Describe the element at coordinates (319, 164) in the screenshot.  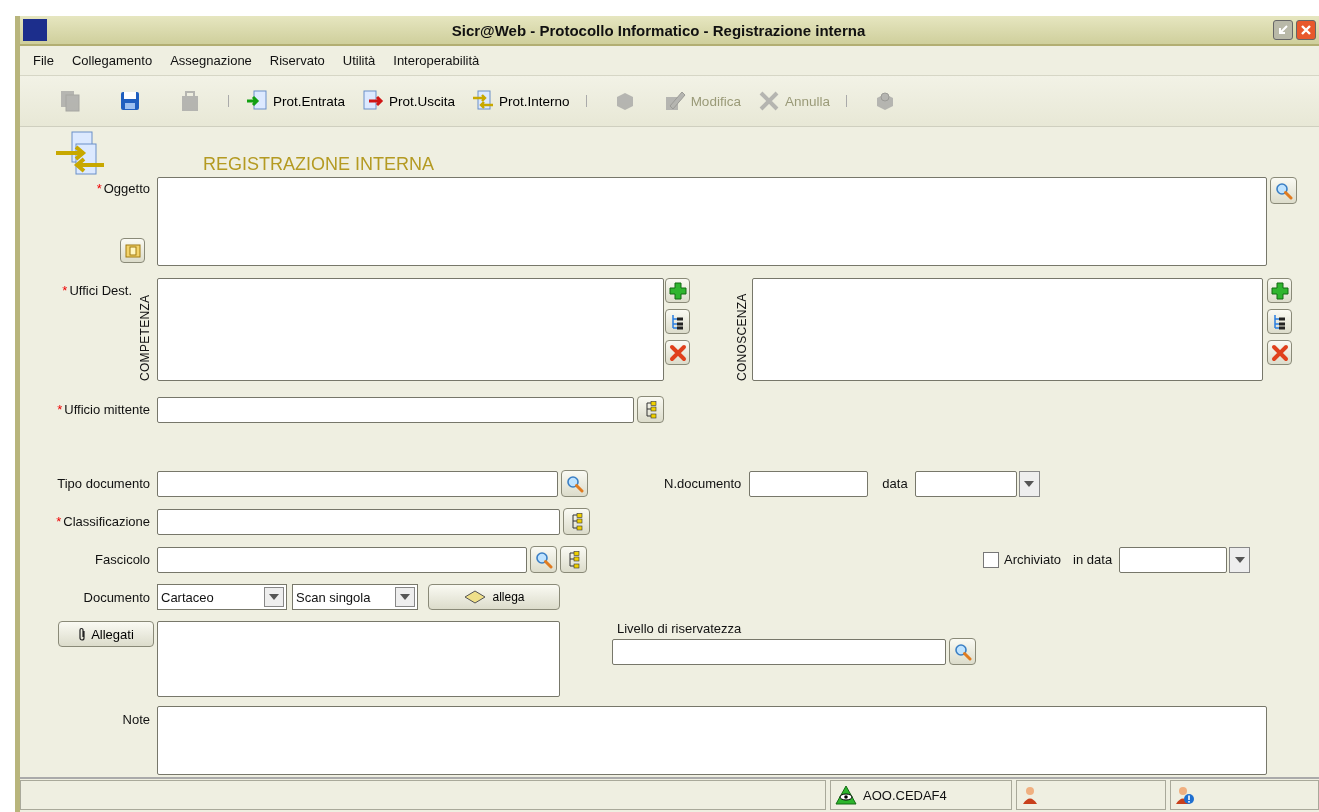
I see `form-heading: REGISTRAZIONE INTERNA` at that location.